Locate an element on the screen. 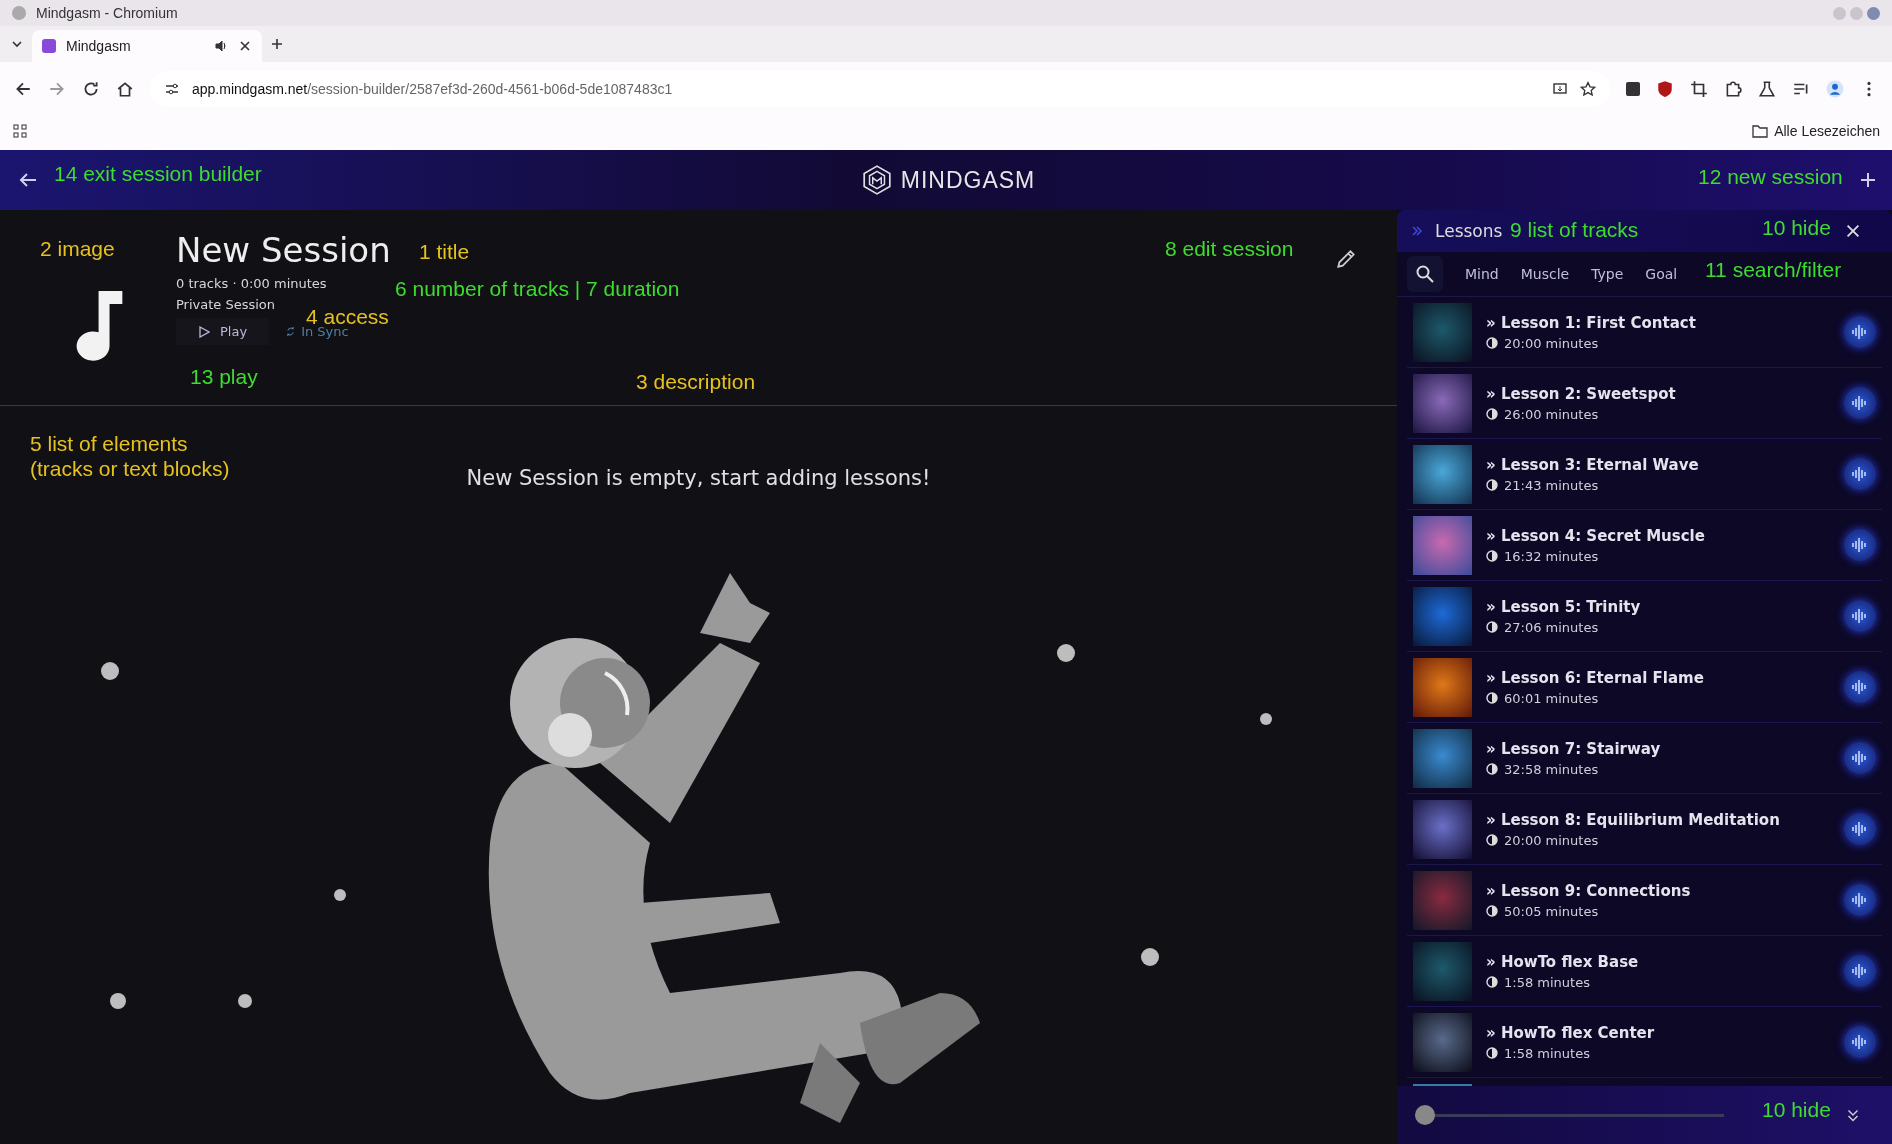 This screenshot has height=1144, width=1892. address-bar: app.mindgasm.net/session-builder/2587ef3d-260d-4561-b06d-5de1087483c1 is located at coordinates (880, 89).